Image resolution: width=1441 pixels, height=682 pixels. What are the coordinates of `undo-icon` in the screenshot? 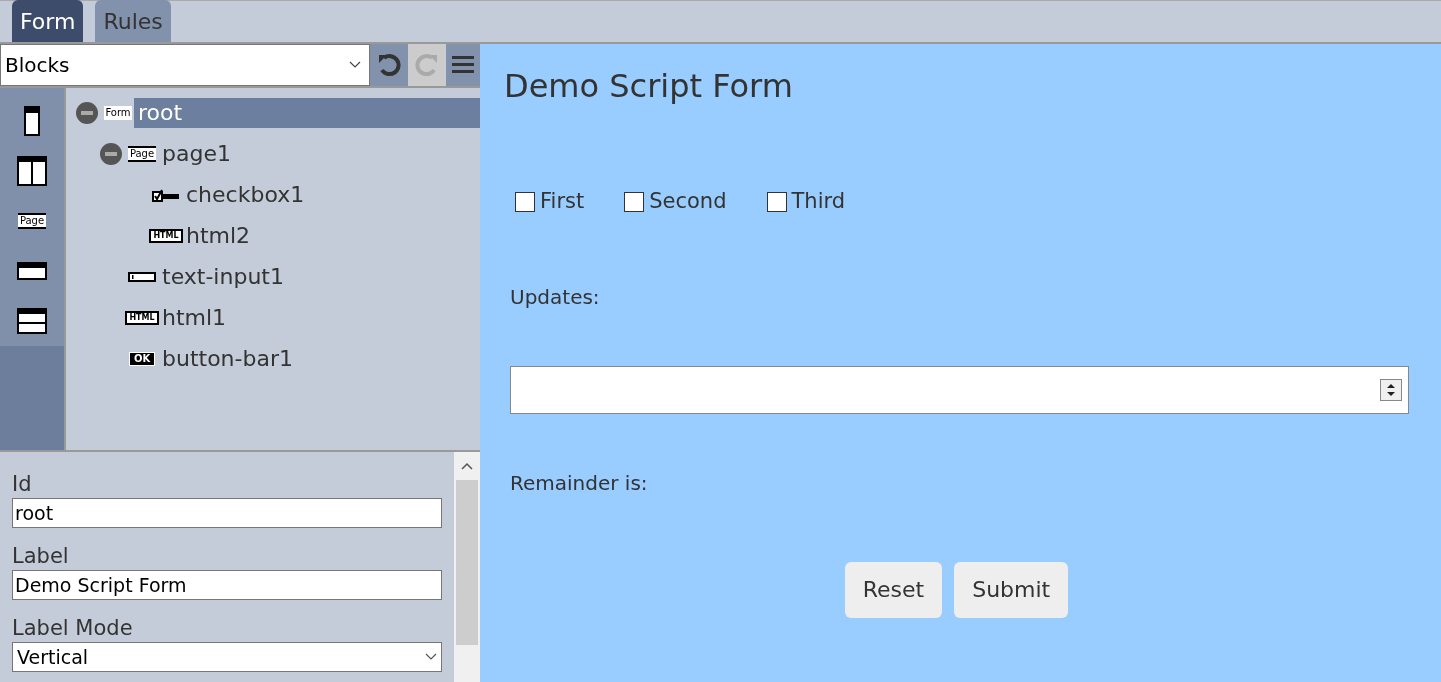 It's located at (389, 65).